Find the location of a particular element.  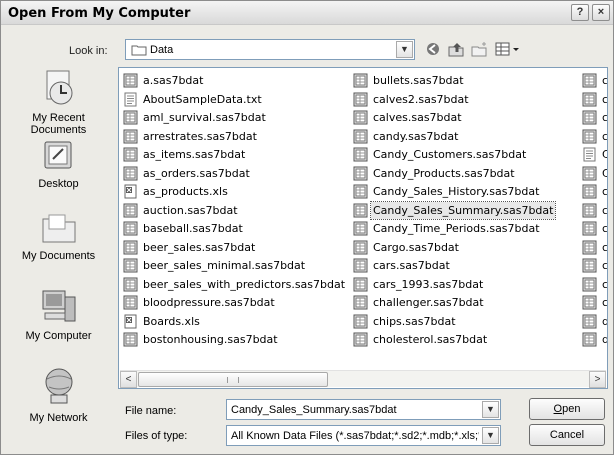

scroll-thumb is located at coordinates (233, 379).